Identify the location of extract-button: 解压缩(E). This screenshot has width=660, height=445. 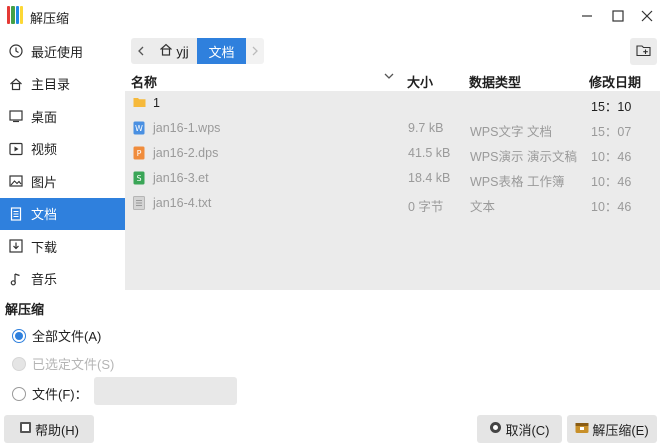
(612, 429).